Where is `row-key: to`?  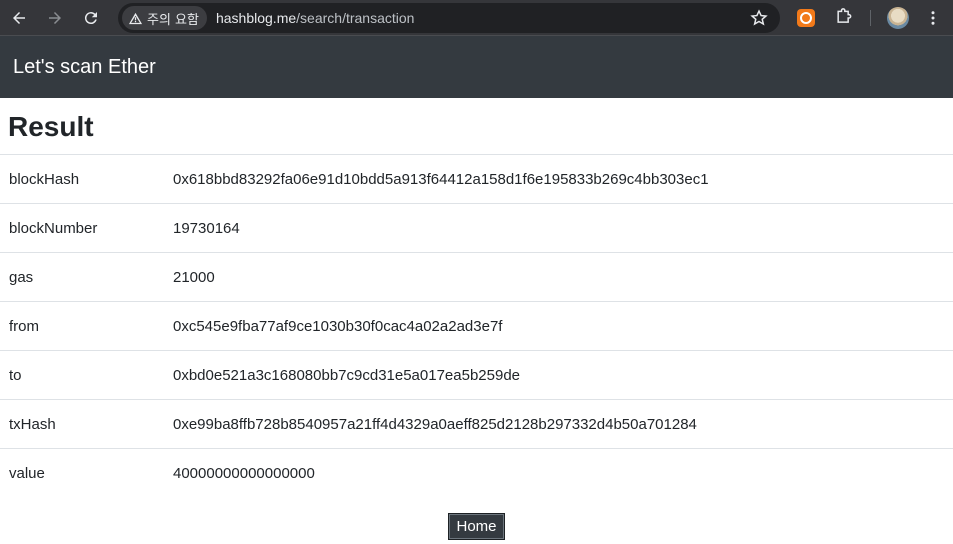
row-key: to is located at coordinates (82, 375).